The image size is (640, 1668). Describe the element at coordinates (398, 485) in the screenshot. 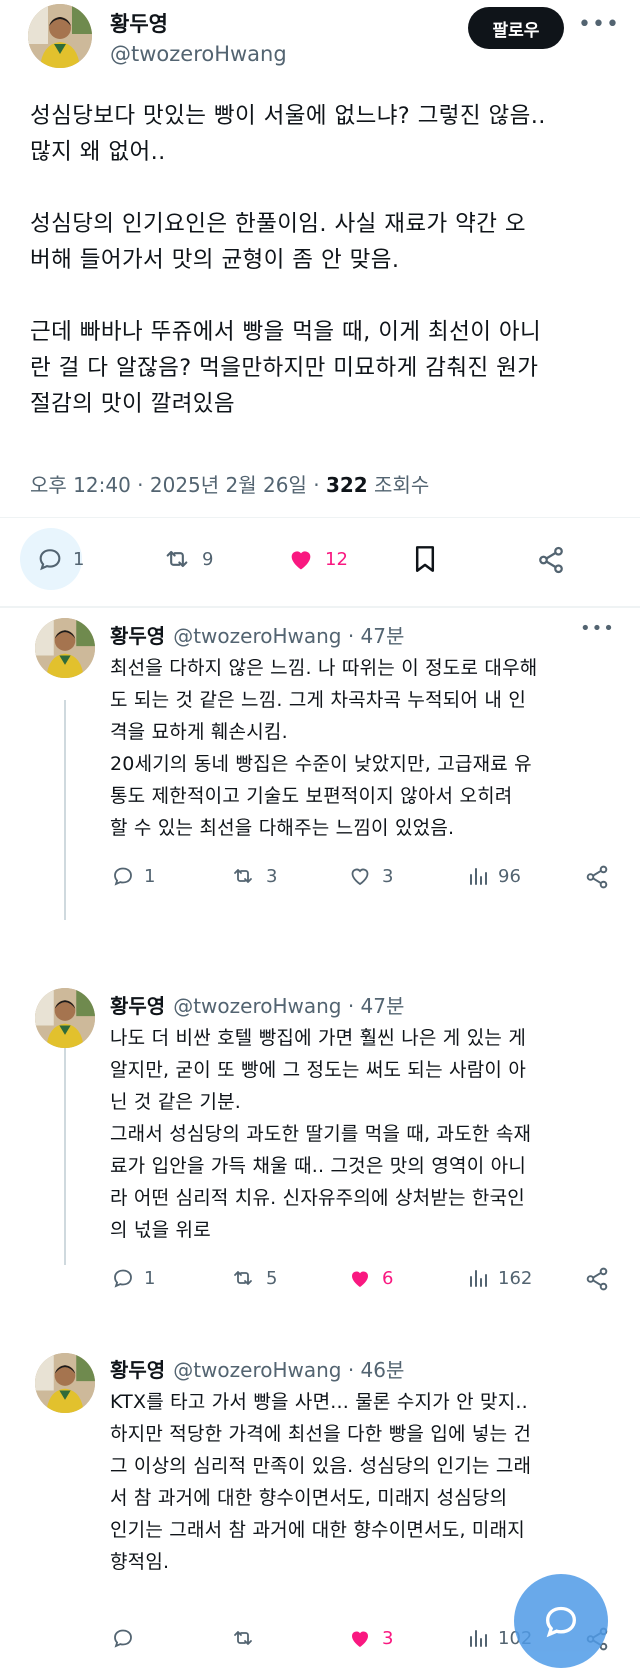

I see `views-label: 조회수` at that location.